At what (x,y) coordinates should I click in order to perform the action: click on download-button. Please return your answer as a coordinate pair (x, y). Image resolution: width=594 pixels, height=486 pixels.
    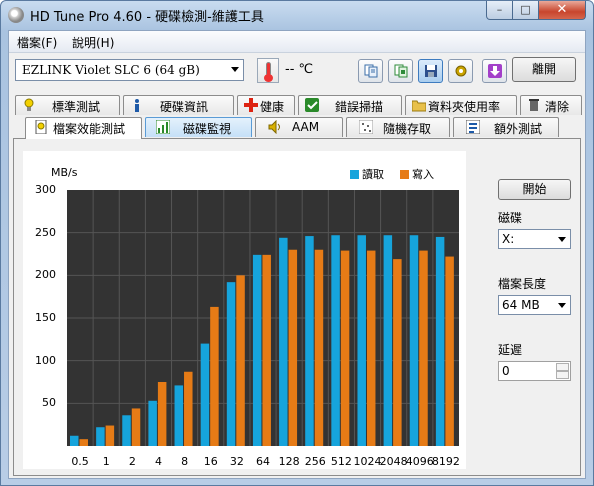
    Looking at the image, I should click on (494, 71).